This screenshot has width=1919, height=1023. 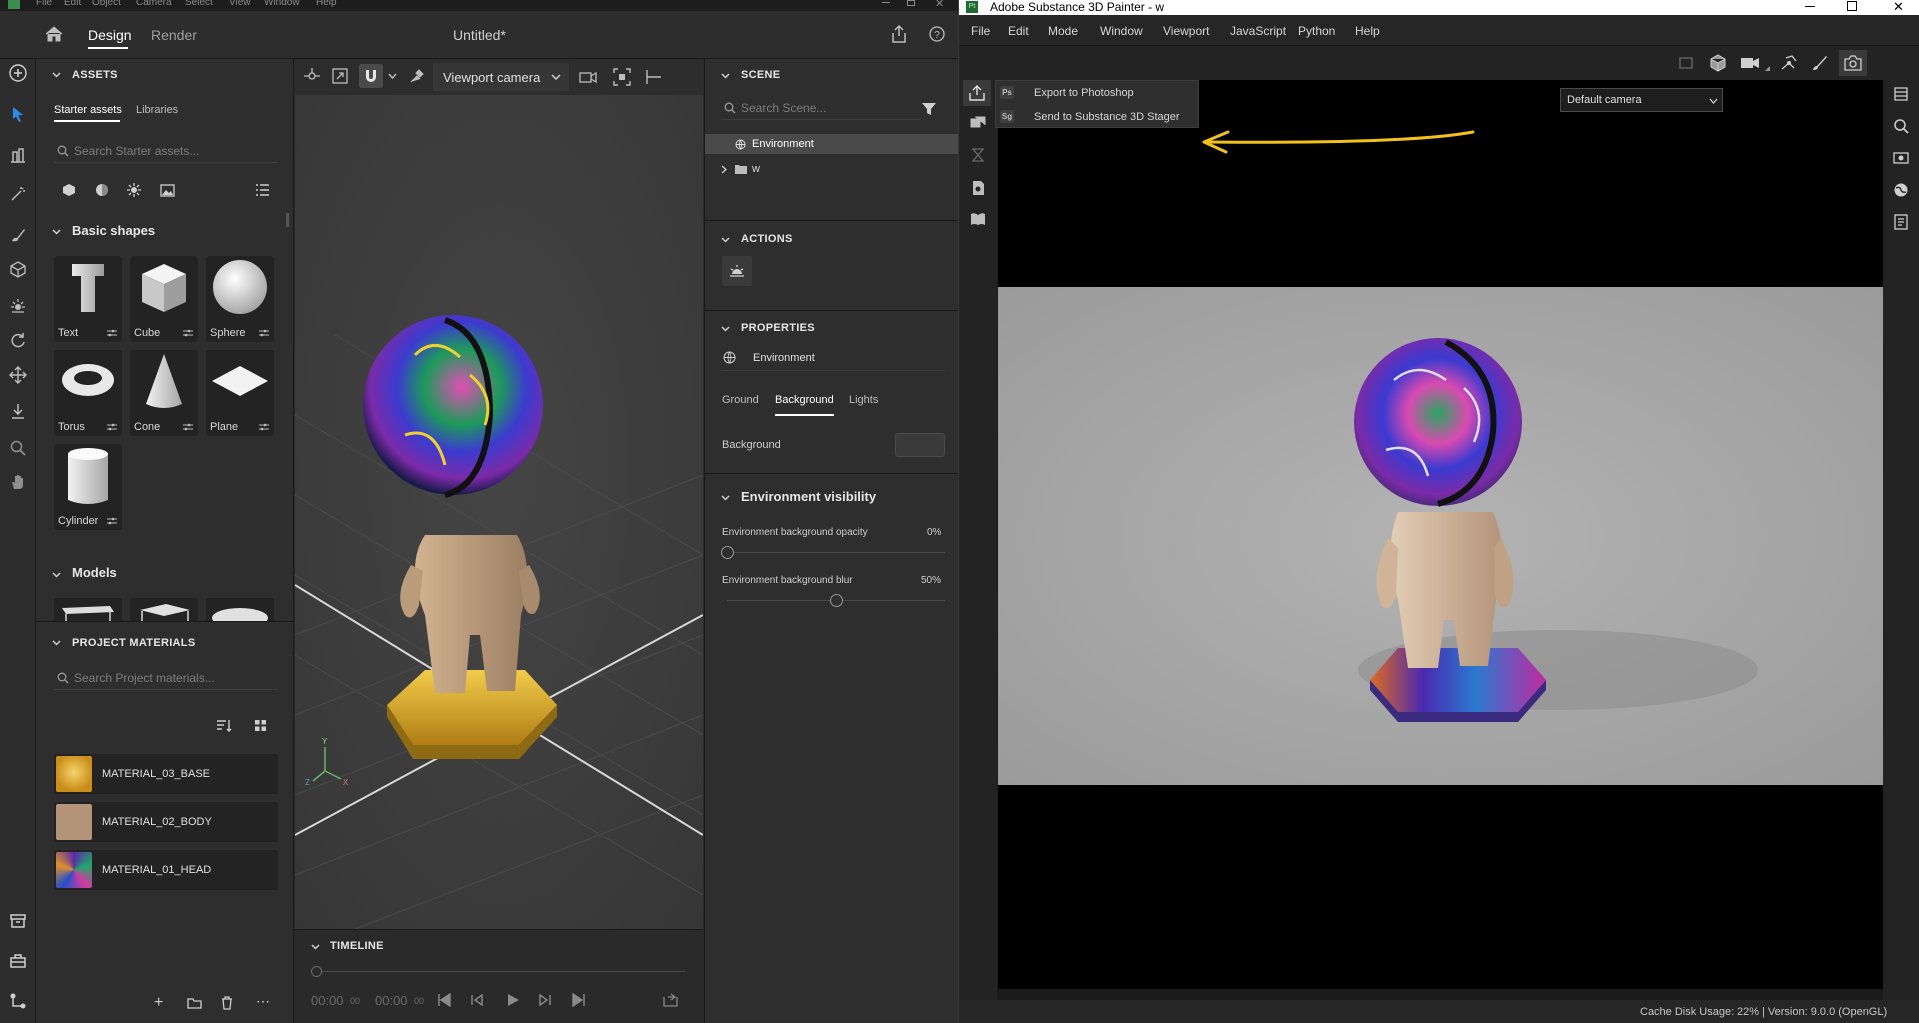 What do you see at coordinates (1789, 63) in the screenshot?
I see `wireframe-icon` at bounding box center [1789, 63].